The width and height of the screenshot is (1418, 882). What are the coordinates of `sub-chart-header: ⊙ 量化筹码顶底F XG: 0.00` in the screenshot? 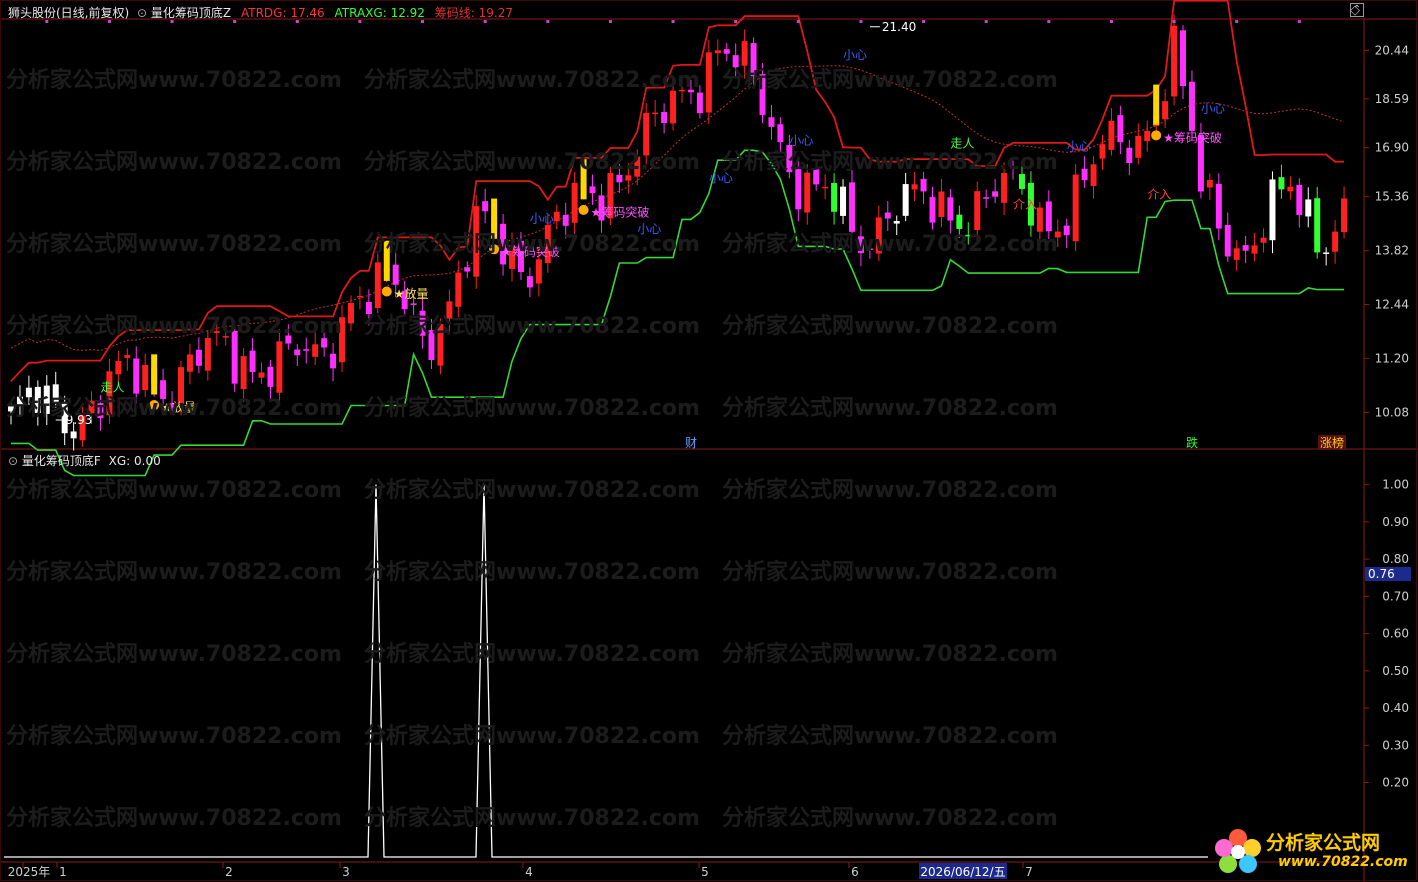 It's located at (84, 460).